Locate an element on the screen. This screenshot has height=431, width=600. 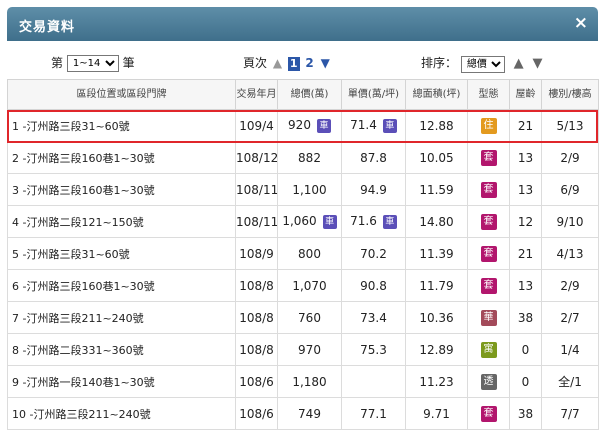
row-date: 108/11 is located at coordinates (256, 221).